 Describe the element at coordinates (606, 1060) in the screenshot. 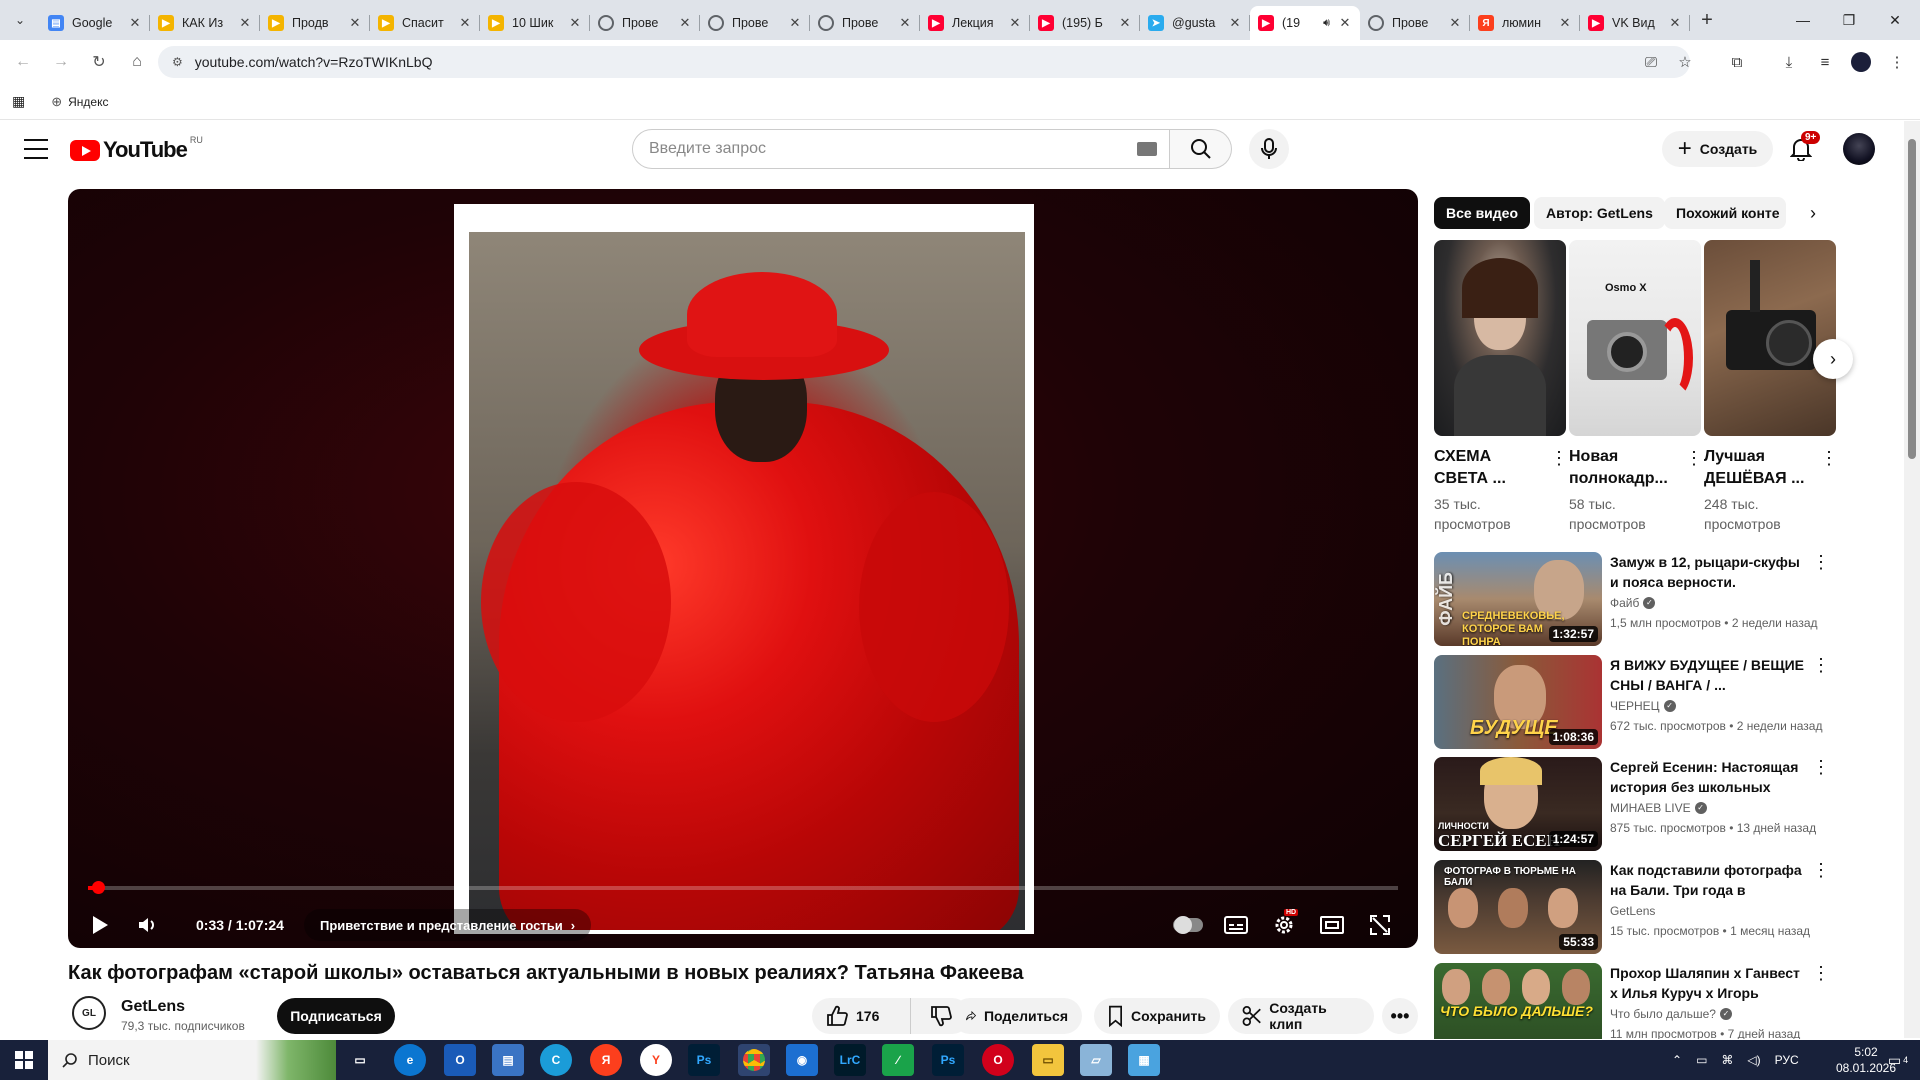

I see `yandex-icon: Я` at that location.